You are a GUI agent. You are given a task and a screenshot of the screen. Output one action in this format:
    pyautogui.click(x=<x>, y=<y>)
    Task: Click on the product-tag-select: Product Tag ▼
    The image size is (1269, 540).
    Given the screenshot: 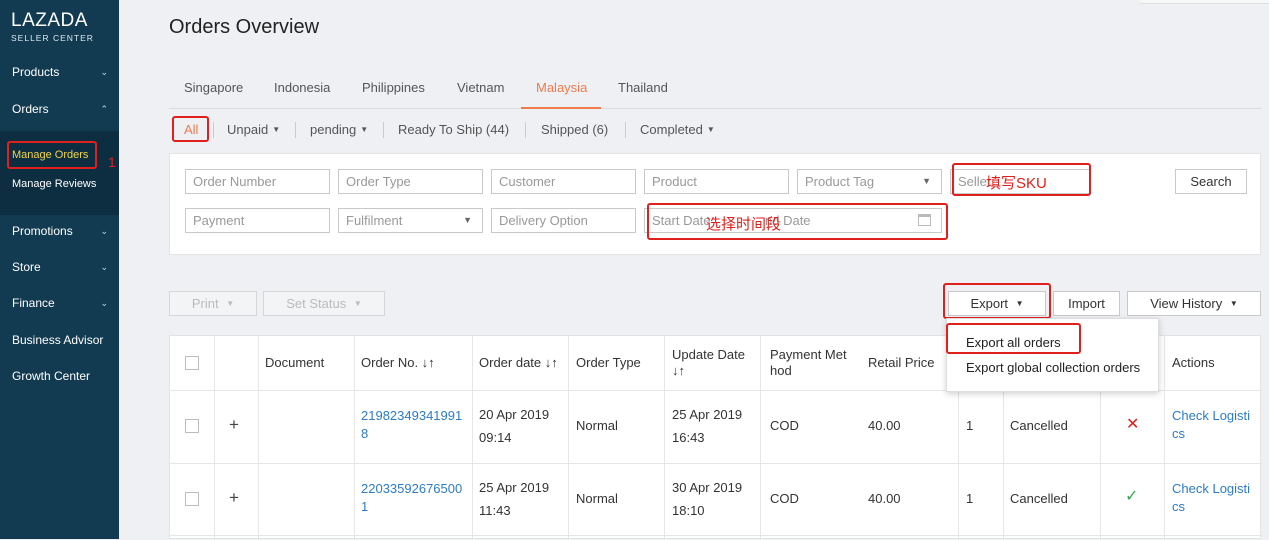 What is the action you would take?
    pyautogui.click(x=869, y=181)
    